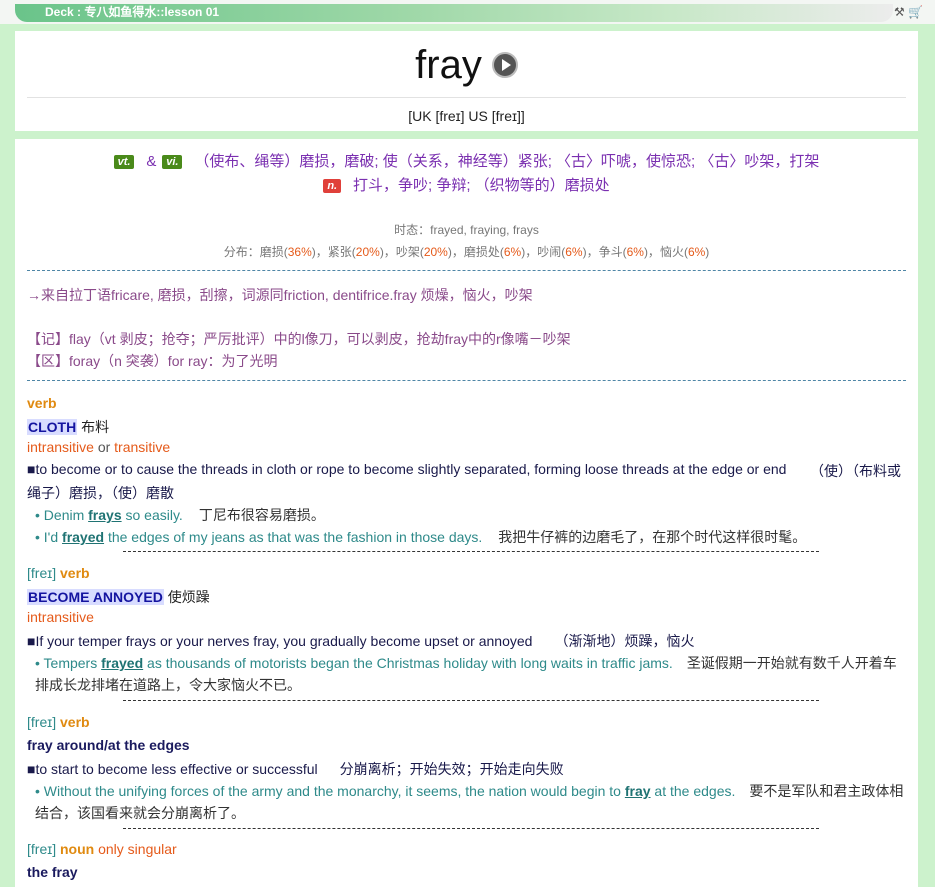 This screenshot has width=935, height=887. Describe the element at coordinates (466, 116) in the screenshot. I see `phonetic: [UK [freɪ] US [freɪ]]` at that location.